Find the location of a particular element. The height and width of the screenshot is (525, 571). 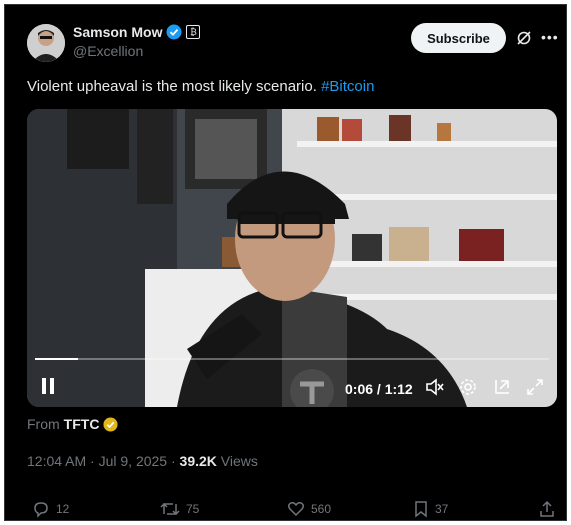

like-count: 560 is located at coordinates (321, 509).